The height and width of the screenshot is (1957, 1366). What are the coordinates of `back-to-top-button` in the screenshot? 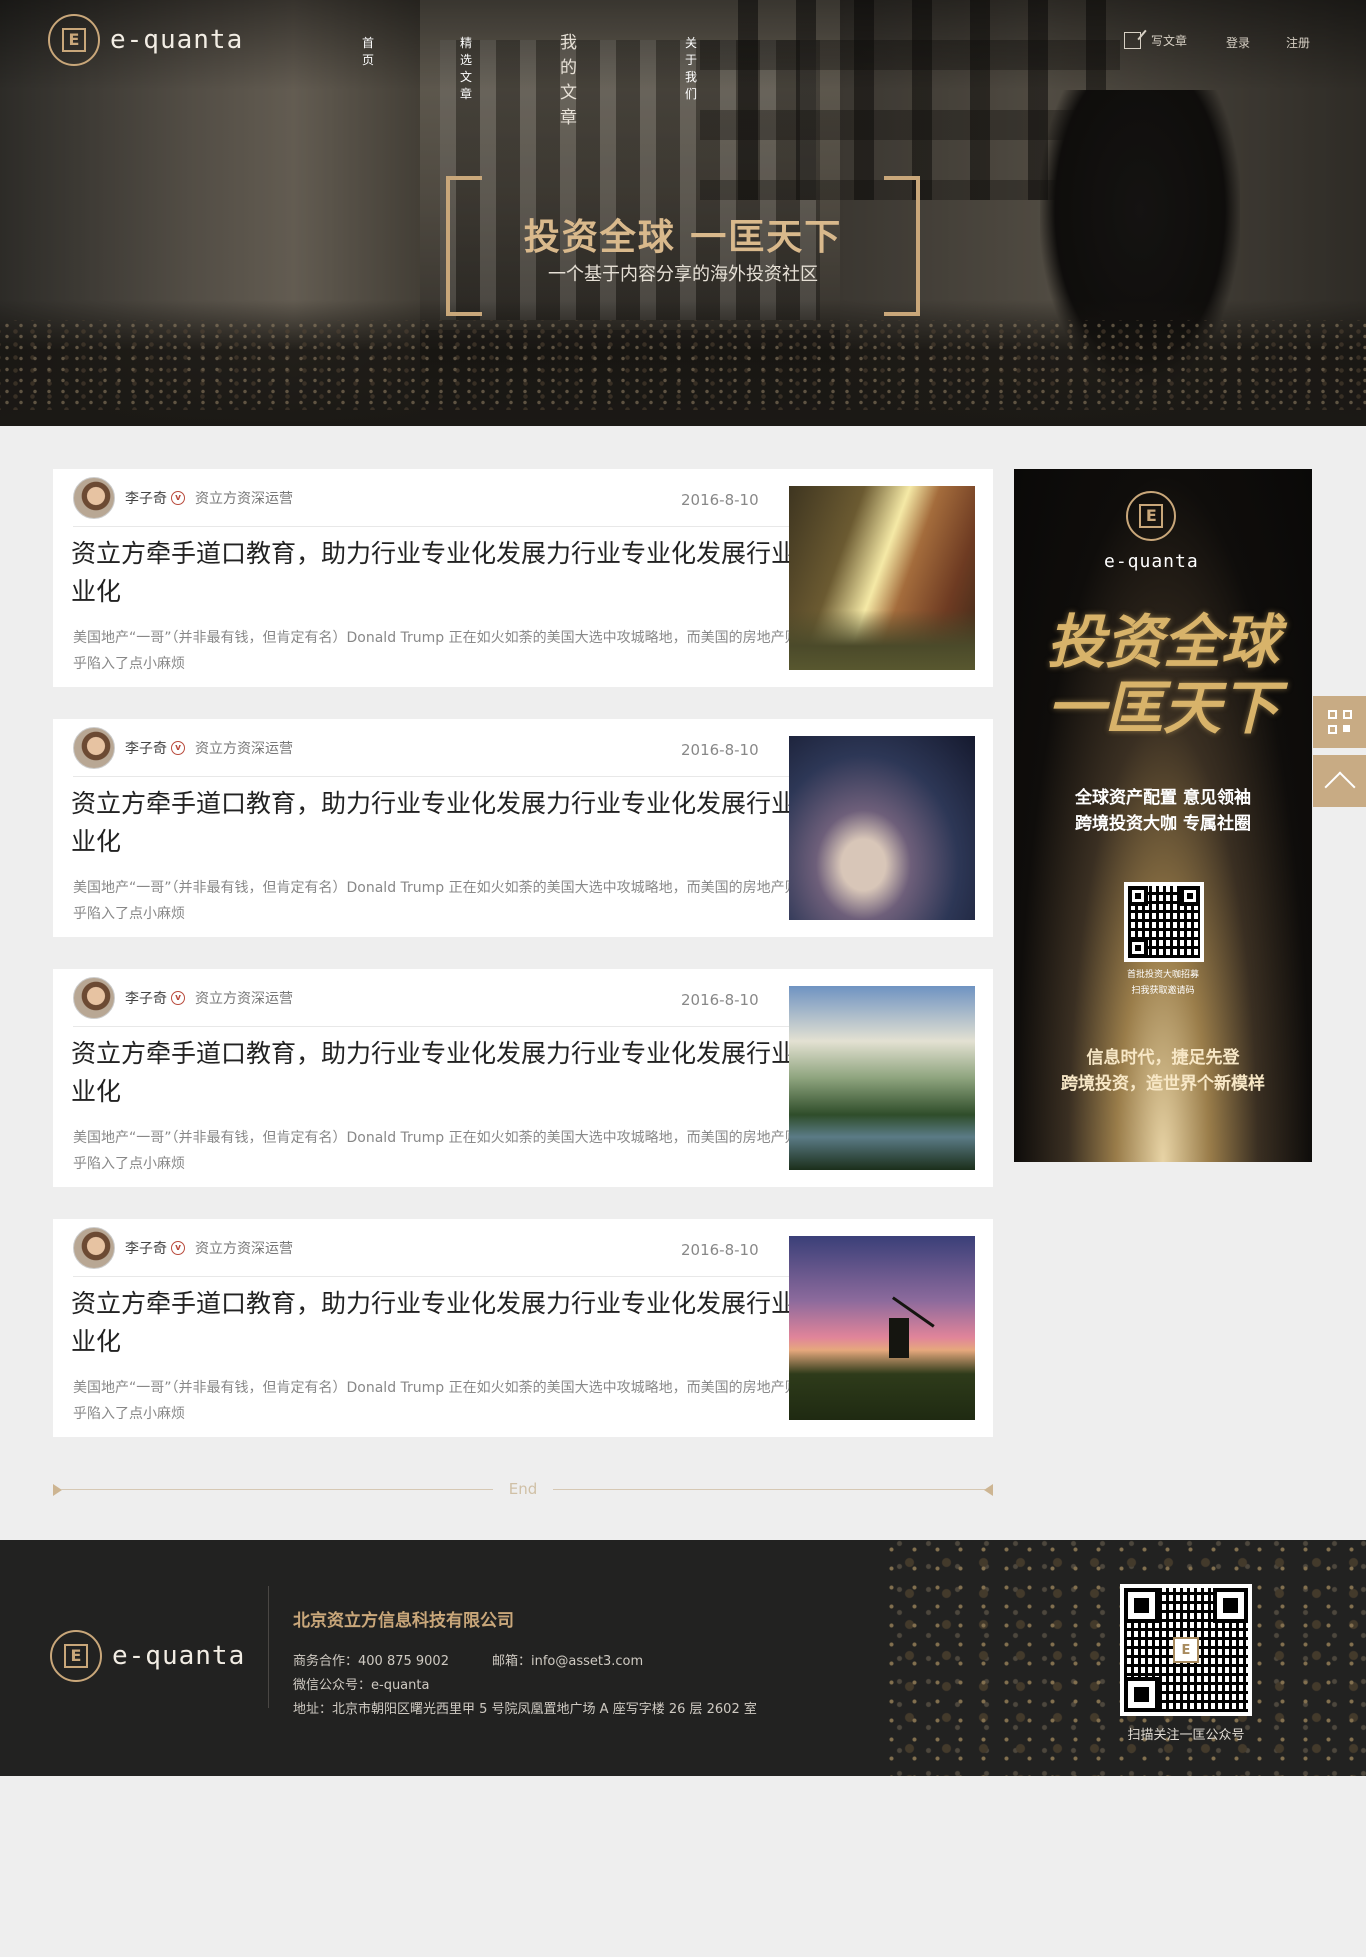 It's located at (1339, 781).